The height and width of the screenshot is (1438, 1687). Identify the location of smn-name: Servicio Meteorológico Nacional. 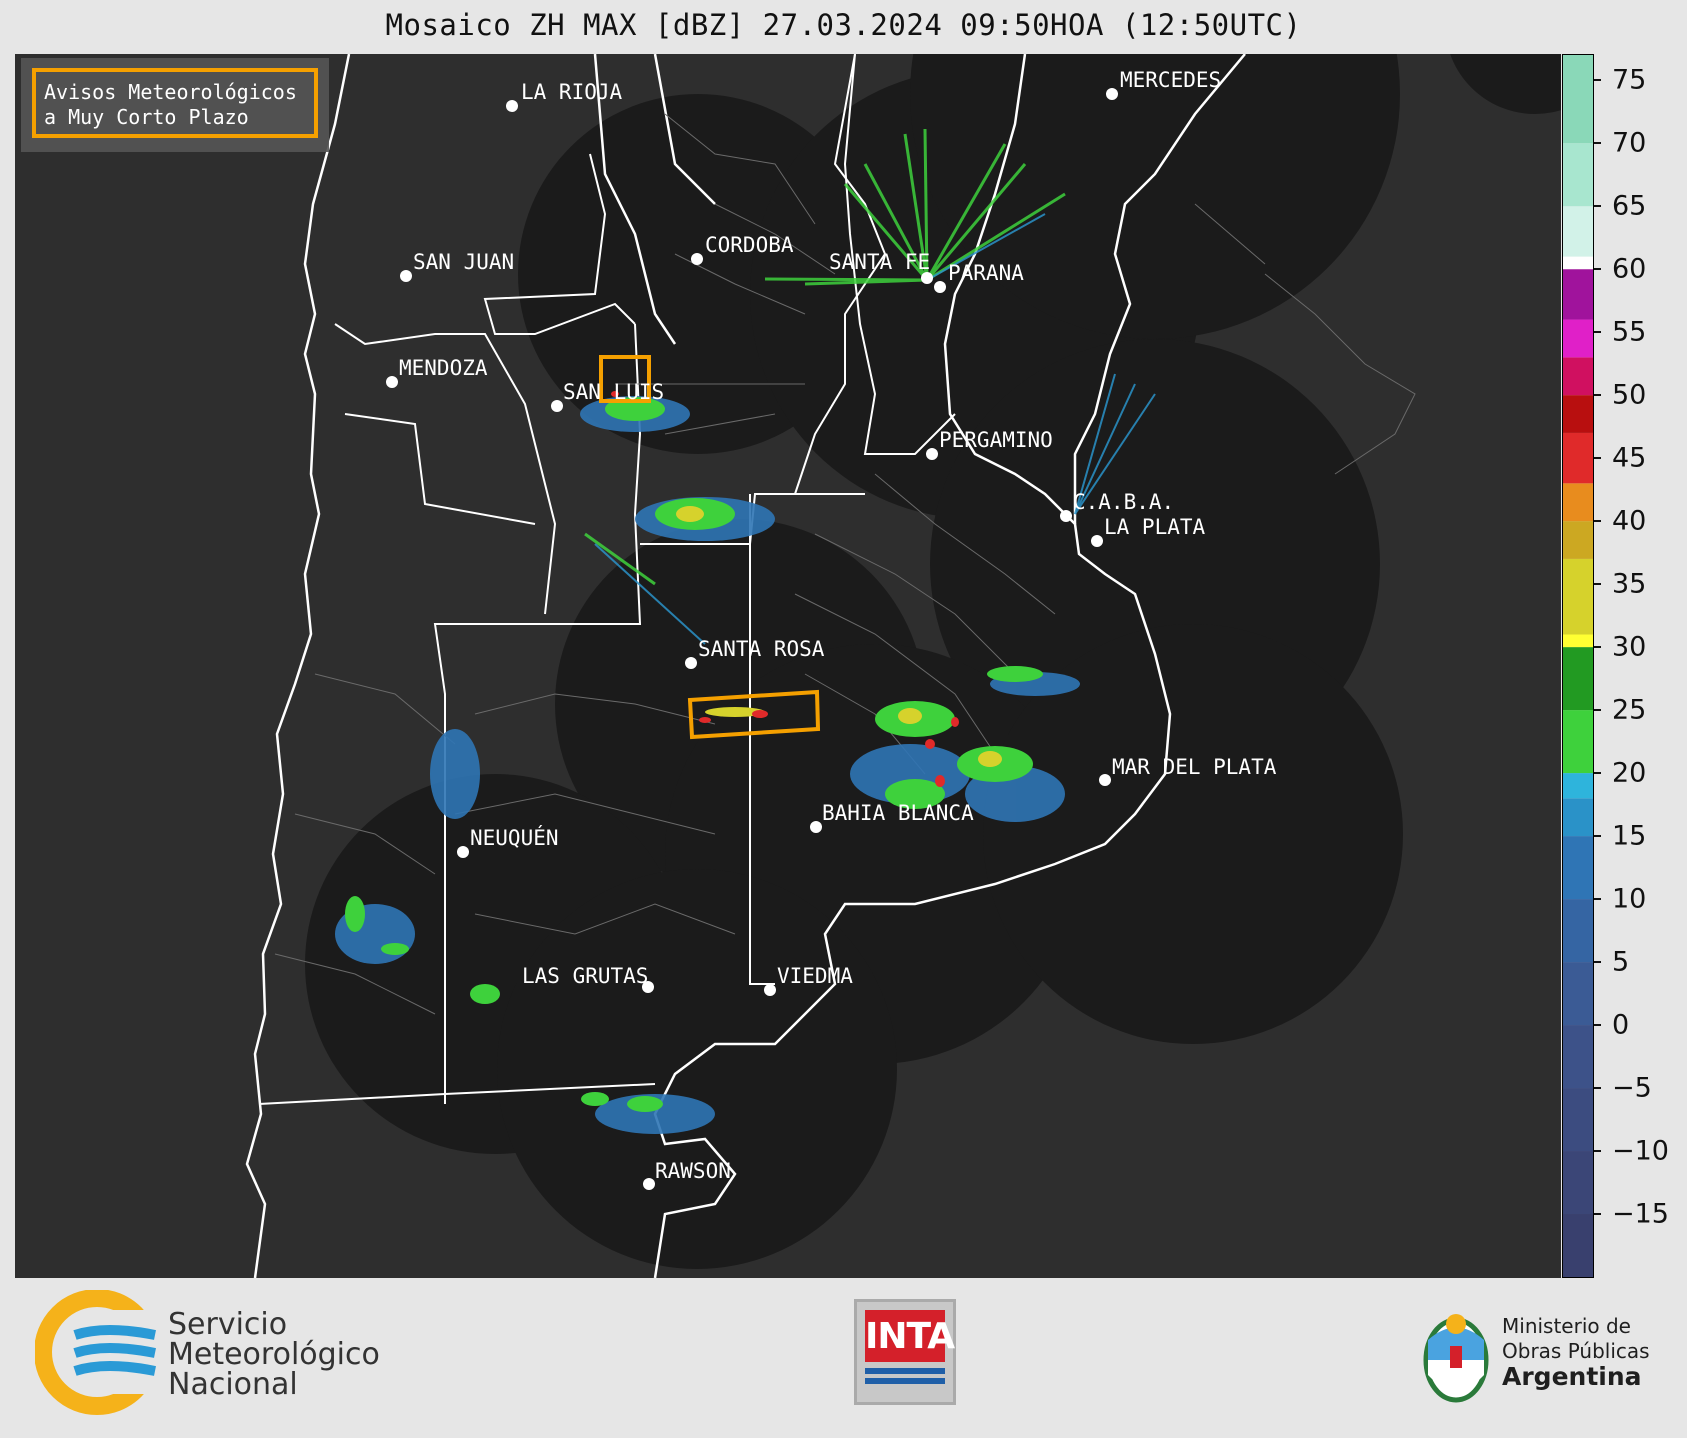
(274, 1355).